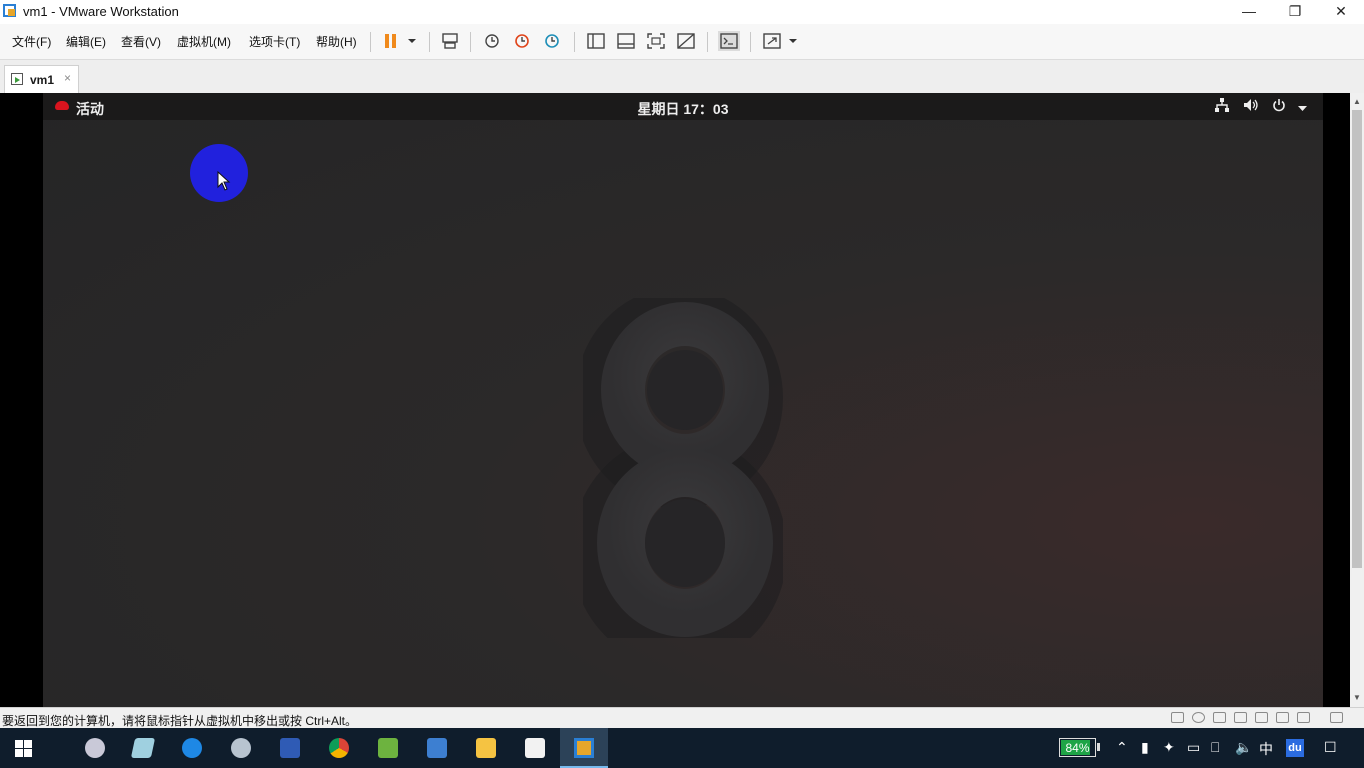 The width and height of the screenshot is (1364, 768). Describe the element at coordinates (1145, 747) in the screenshot. I see `bluetooth-icon: ▮` at that location.